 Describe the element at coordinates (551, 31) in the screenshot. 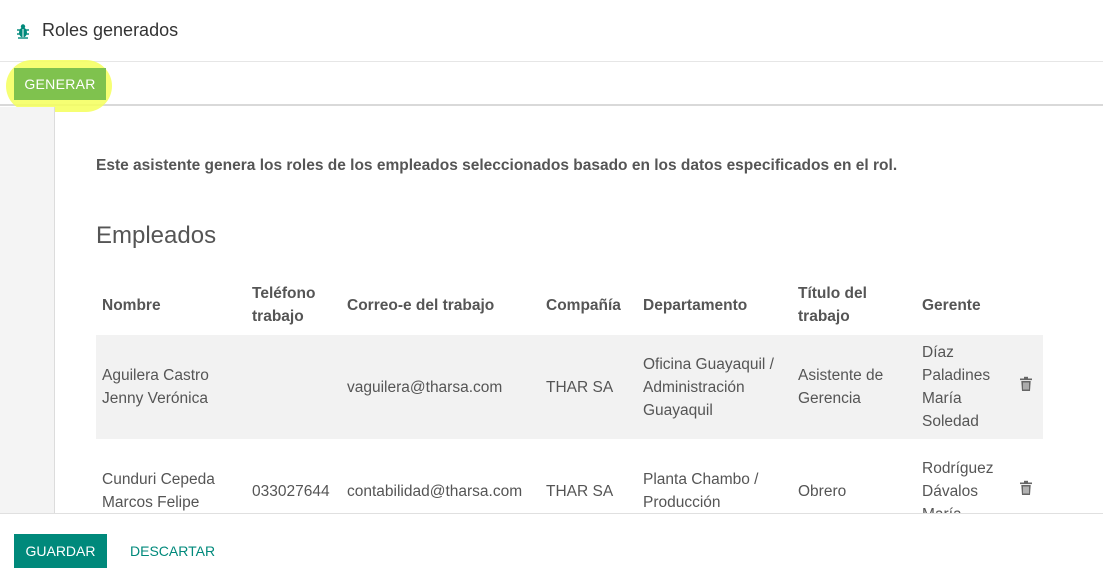

I see `dialog-header: Roles generados` at that location.